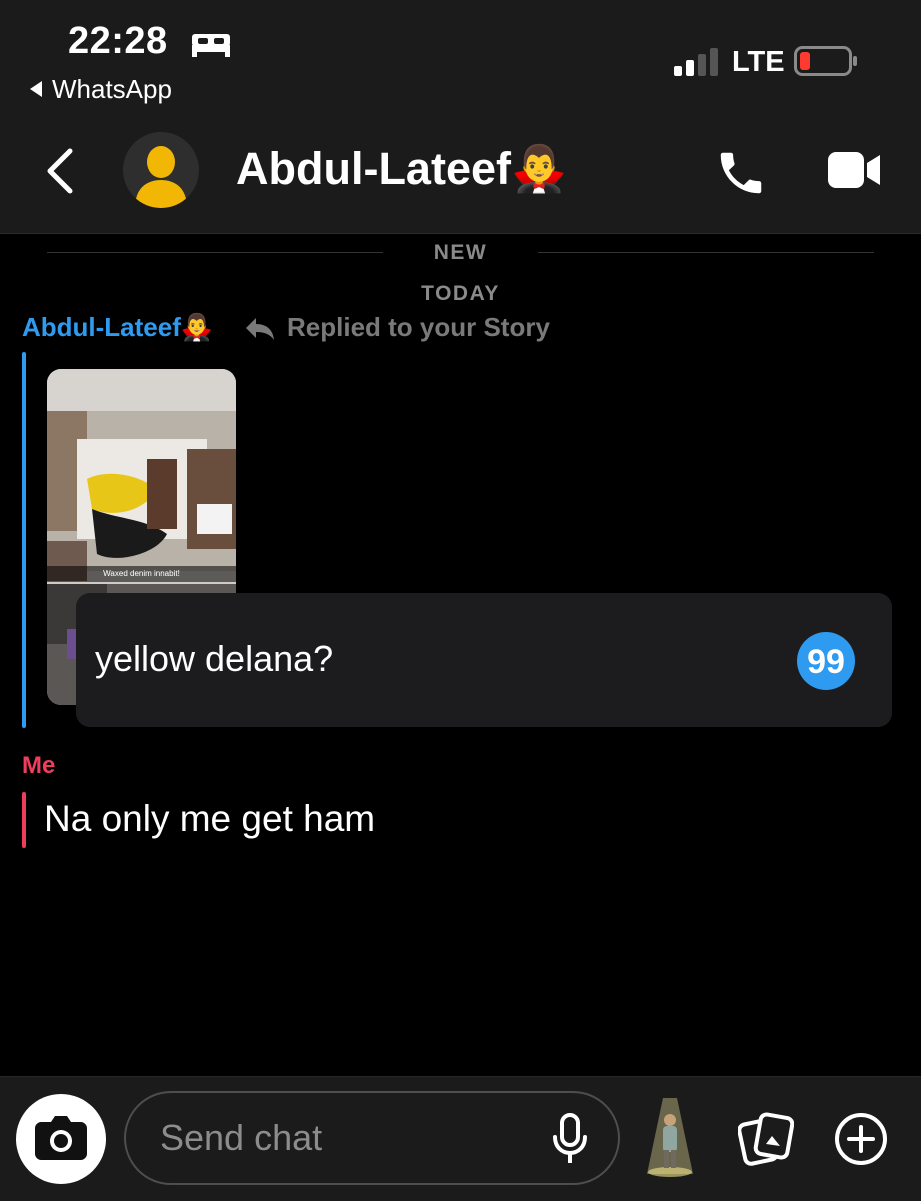 The image size is (921, 1201). What do you see at coordinates (39, 765) in the screenshot?
I see `me-label: Me` at bounding box center [39, 765].